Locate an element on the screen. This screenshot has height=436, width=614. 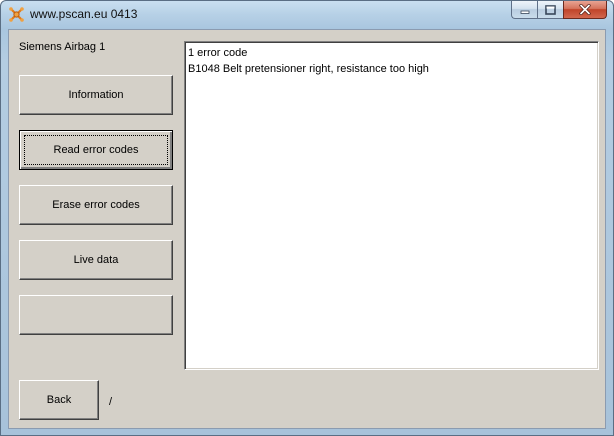
minimize-icon is located at coordinates (524, 12).